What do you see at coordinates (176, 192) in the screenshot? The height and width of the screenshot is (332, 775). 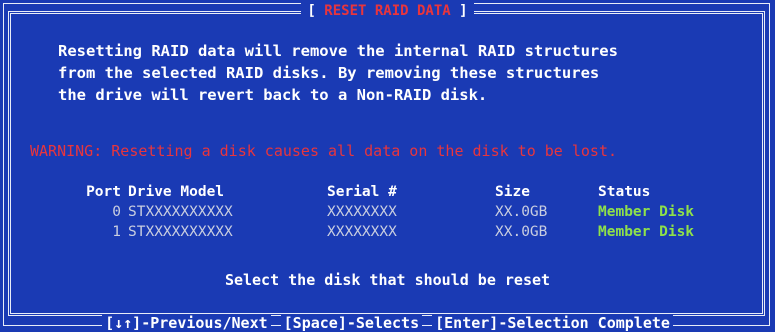 I see `header-drive-model: Drive Model` at bounding box center [176, 192].